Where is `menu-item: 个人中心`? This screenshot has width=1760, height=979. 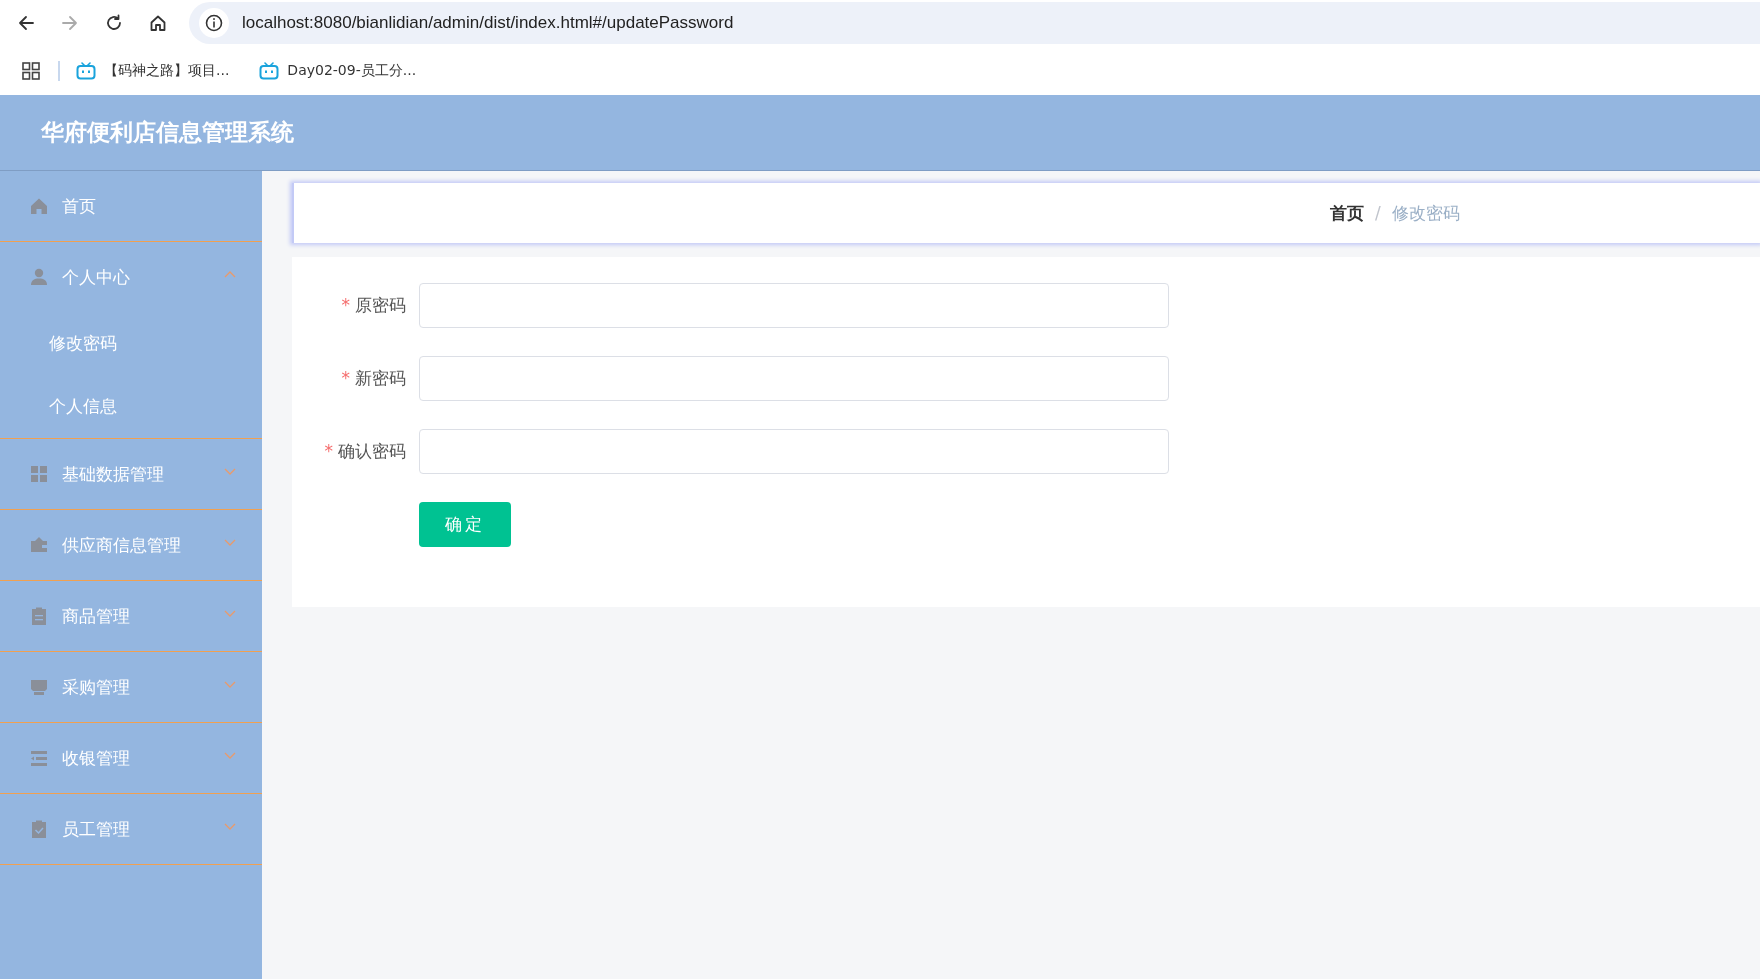
menu-item: 个人中心 is located at coordinates (131, 277).